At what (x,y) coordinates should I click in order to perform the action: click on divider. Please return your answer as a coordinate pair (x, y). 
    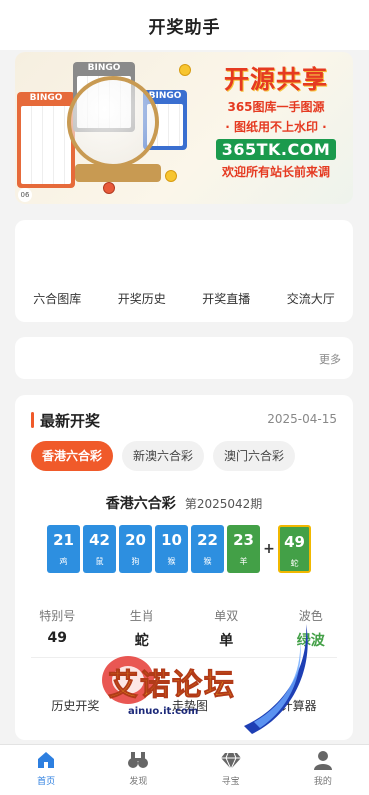
    Looking at the image, I should click on (184, 657).